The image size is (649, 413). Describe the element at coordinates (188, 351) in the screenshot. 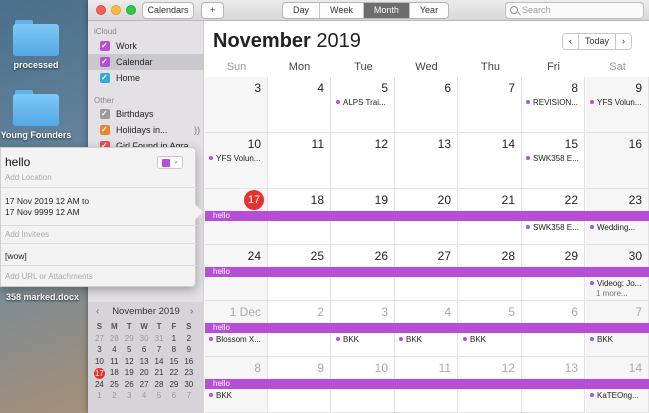

I see `mini-day: 9` at that location.